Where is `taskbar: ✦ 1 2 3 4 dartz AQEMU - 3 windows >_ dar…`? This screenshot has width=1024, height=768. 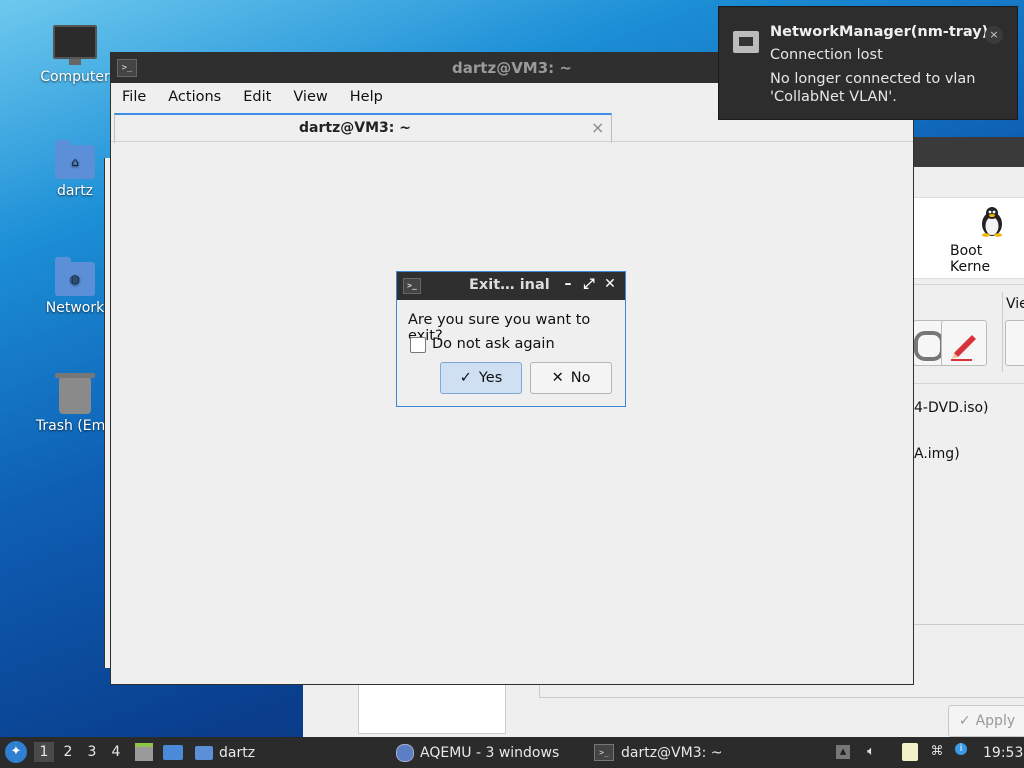 taskbar: ✦ 1 2 3 4 dartz AQEMU - 3 windows >_ dar… is located at coordinates (512, 752).